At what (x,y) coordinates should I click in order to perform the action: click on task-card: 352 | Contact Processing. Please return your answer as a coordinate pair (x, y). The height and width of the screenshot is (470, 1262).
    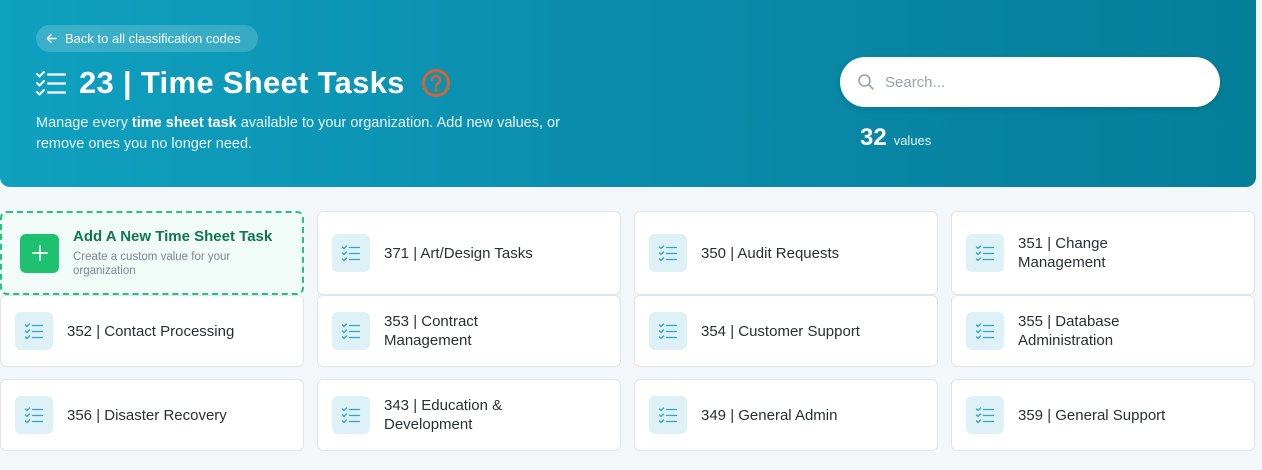
    Looking at the image, I should click on (152, 331).